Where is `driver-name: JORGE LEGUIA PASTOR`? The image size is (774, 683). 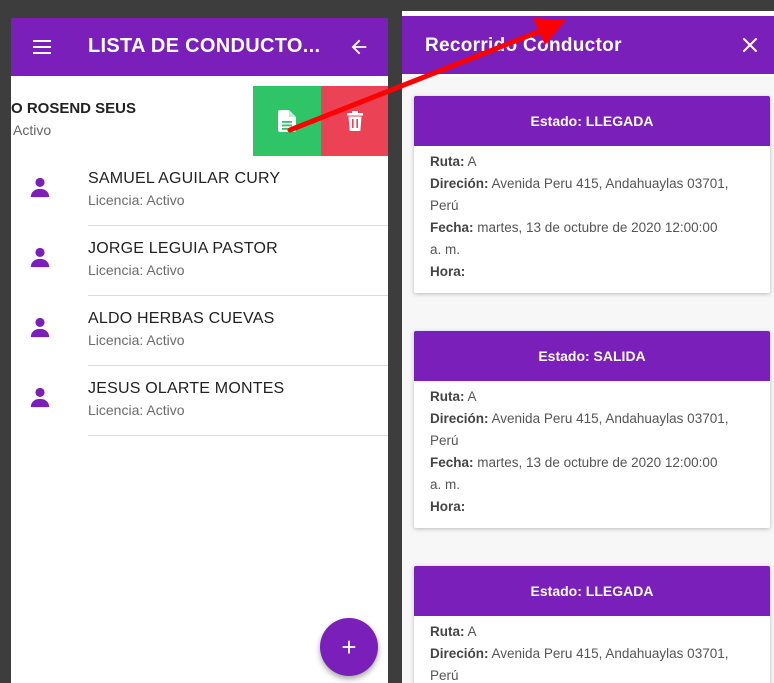
driver-name: JORGE LEGUIA PASTOR is located at coordinates (183, 248).